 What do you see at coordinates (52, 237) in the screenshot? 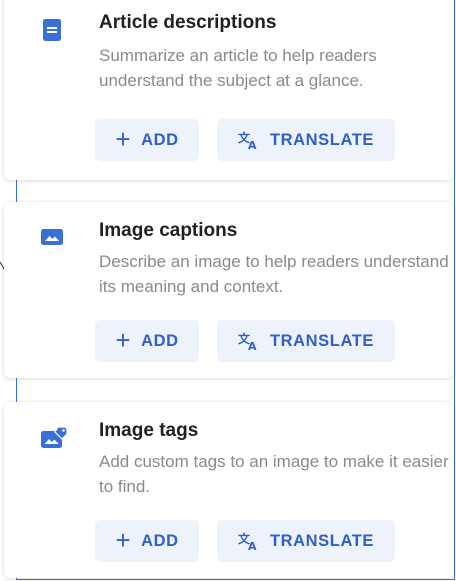
I see `image-icon` at bounding box center [52, 237].